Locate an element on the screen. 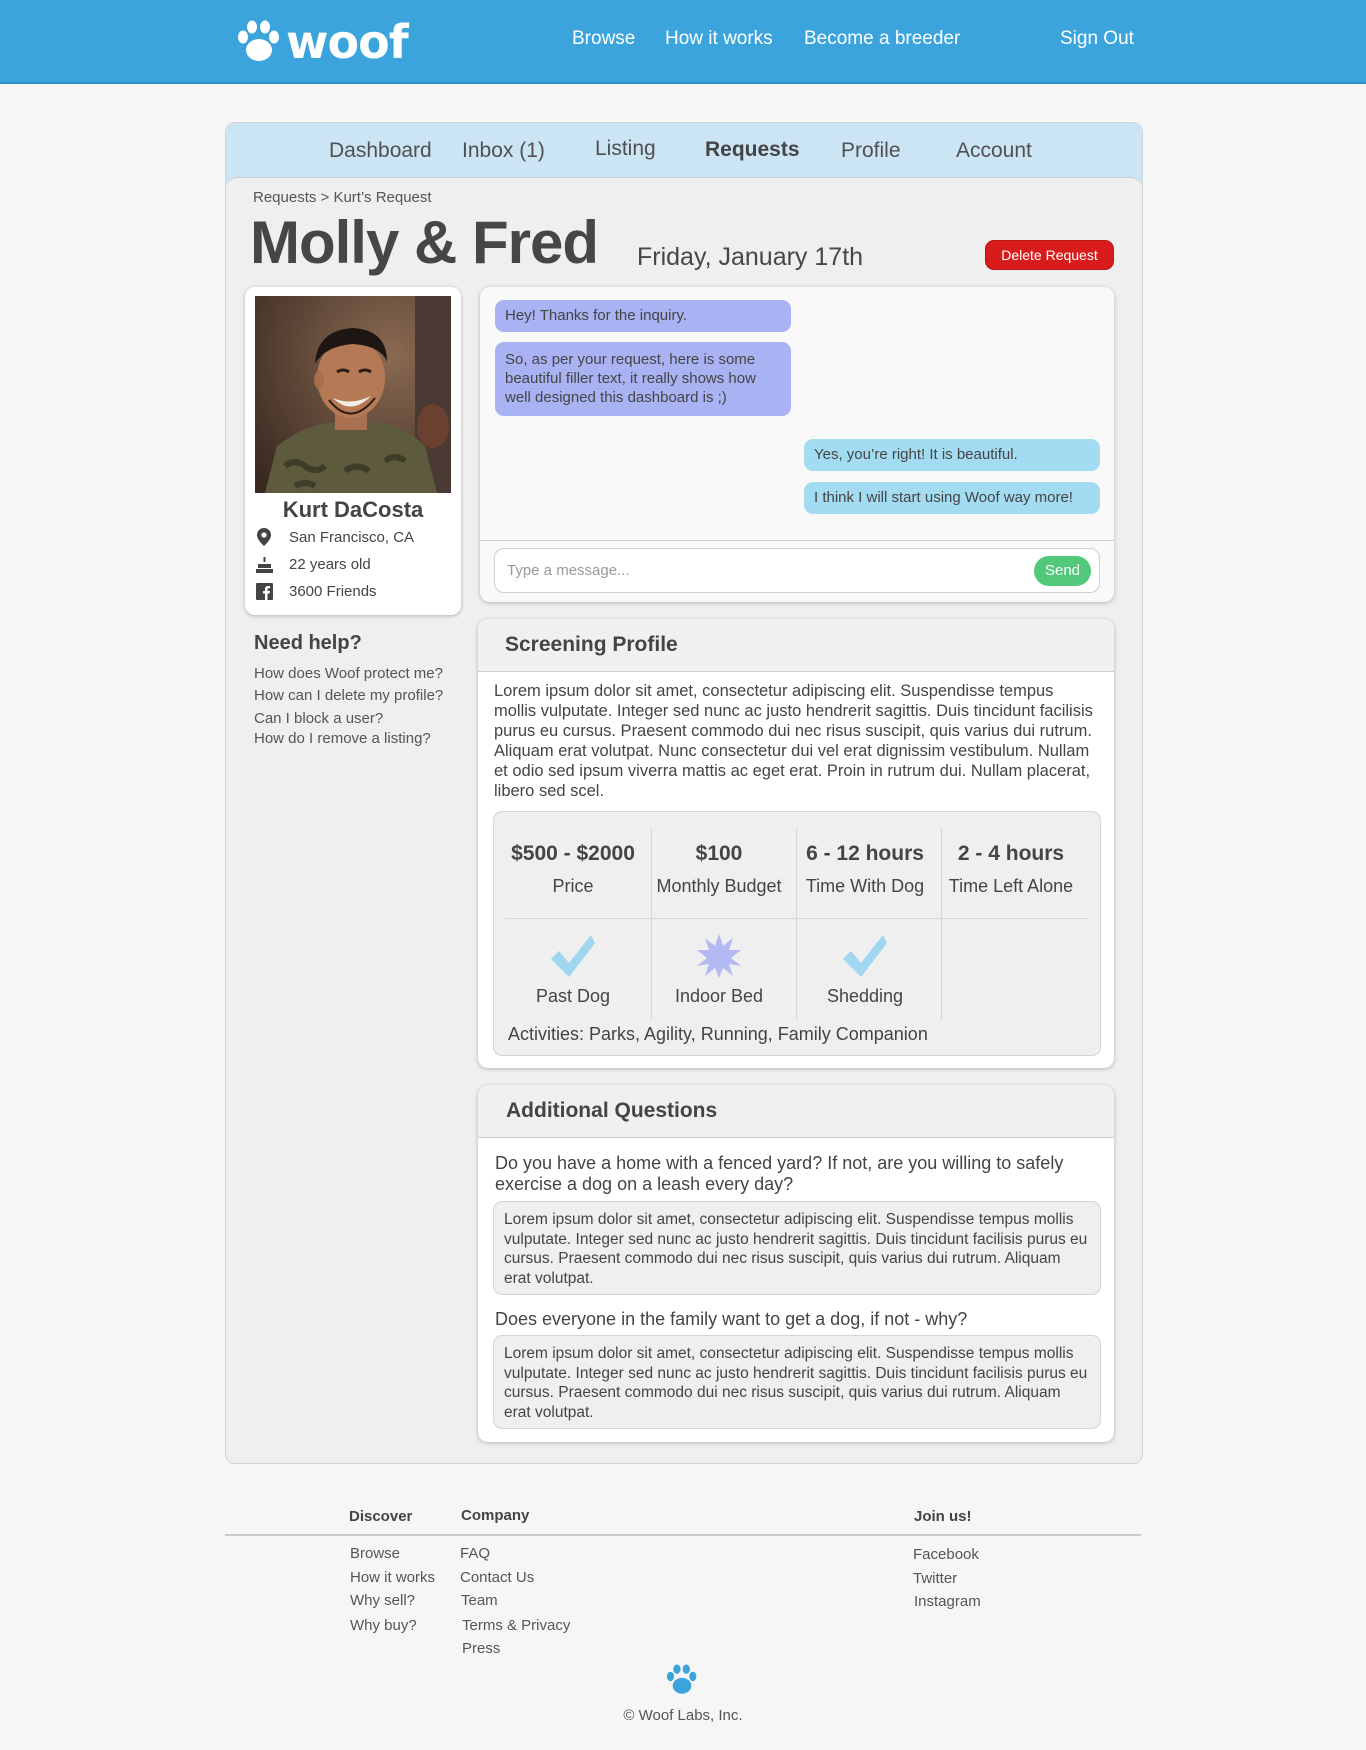  stat-time-left-alone: 2 - 4 hours Time Left Alone is located at coordinates (1011, 862).